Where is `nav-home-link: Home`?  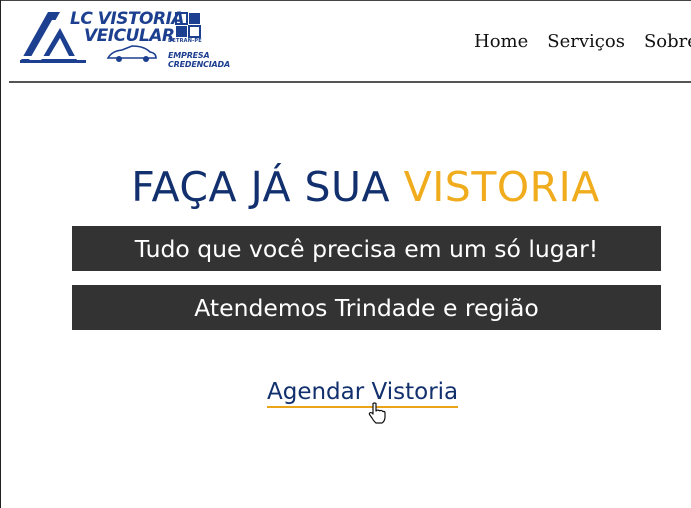
nav-home-link: Home is located at coordinates (501, 41).